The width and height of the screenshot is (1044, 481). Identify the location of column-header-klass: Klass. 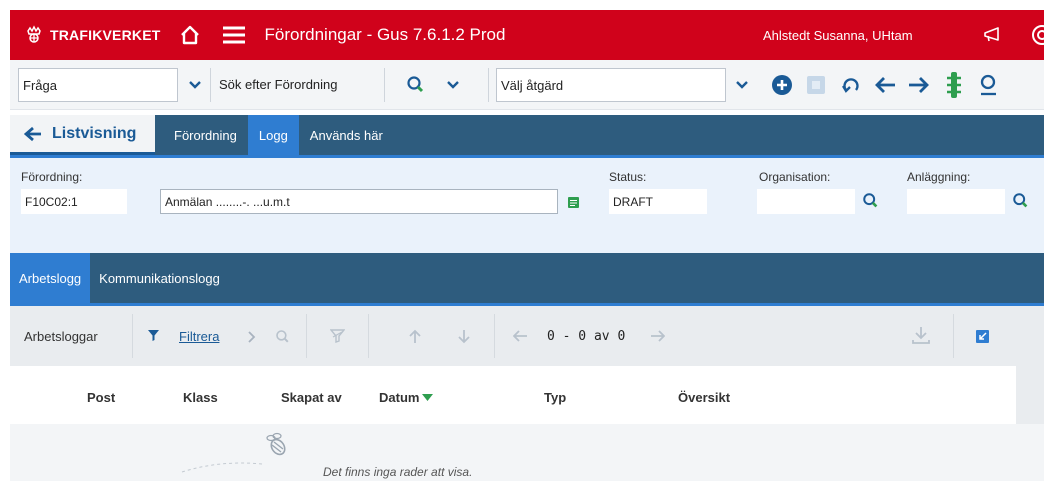
(200, 397).